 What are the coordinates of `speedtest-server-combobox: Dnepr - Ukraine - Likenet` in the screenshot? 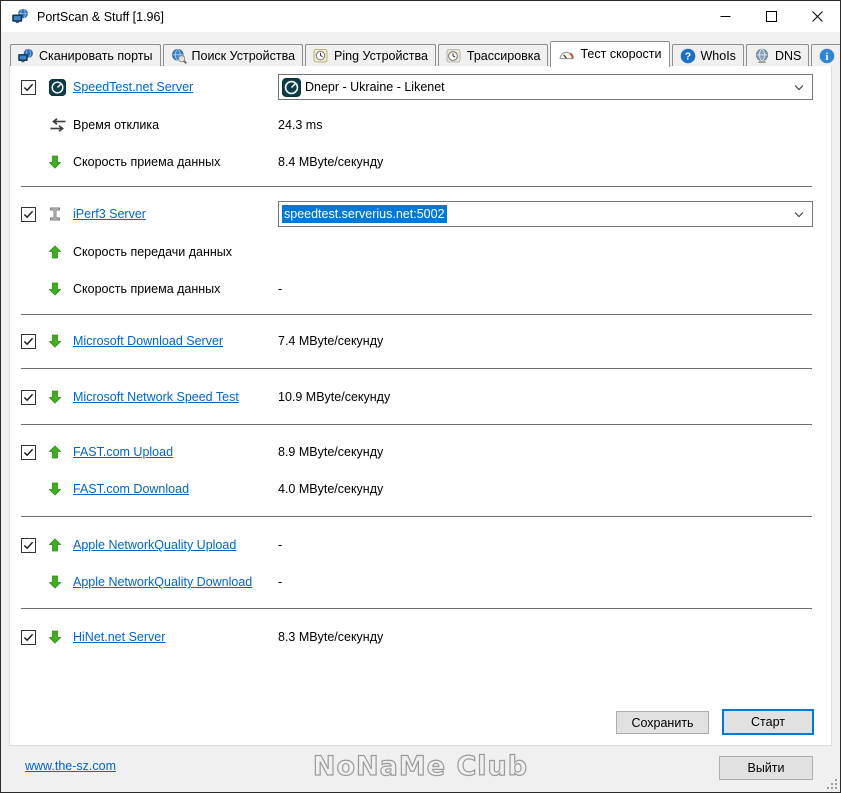 It's located at (545, 87).